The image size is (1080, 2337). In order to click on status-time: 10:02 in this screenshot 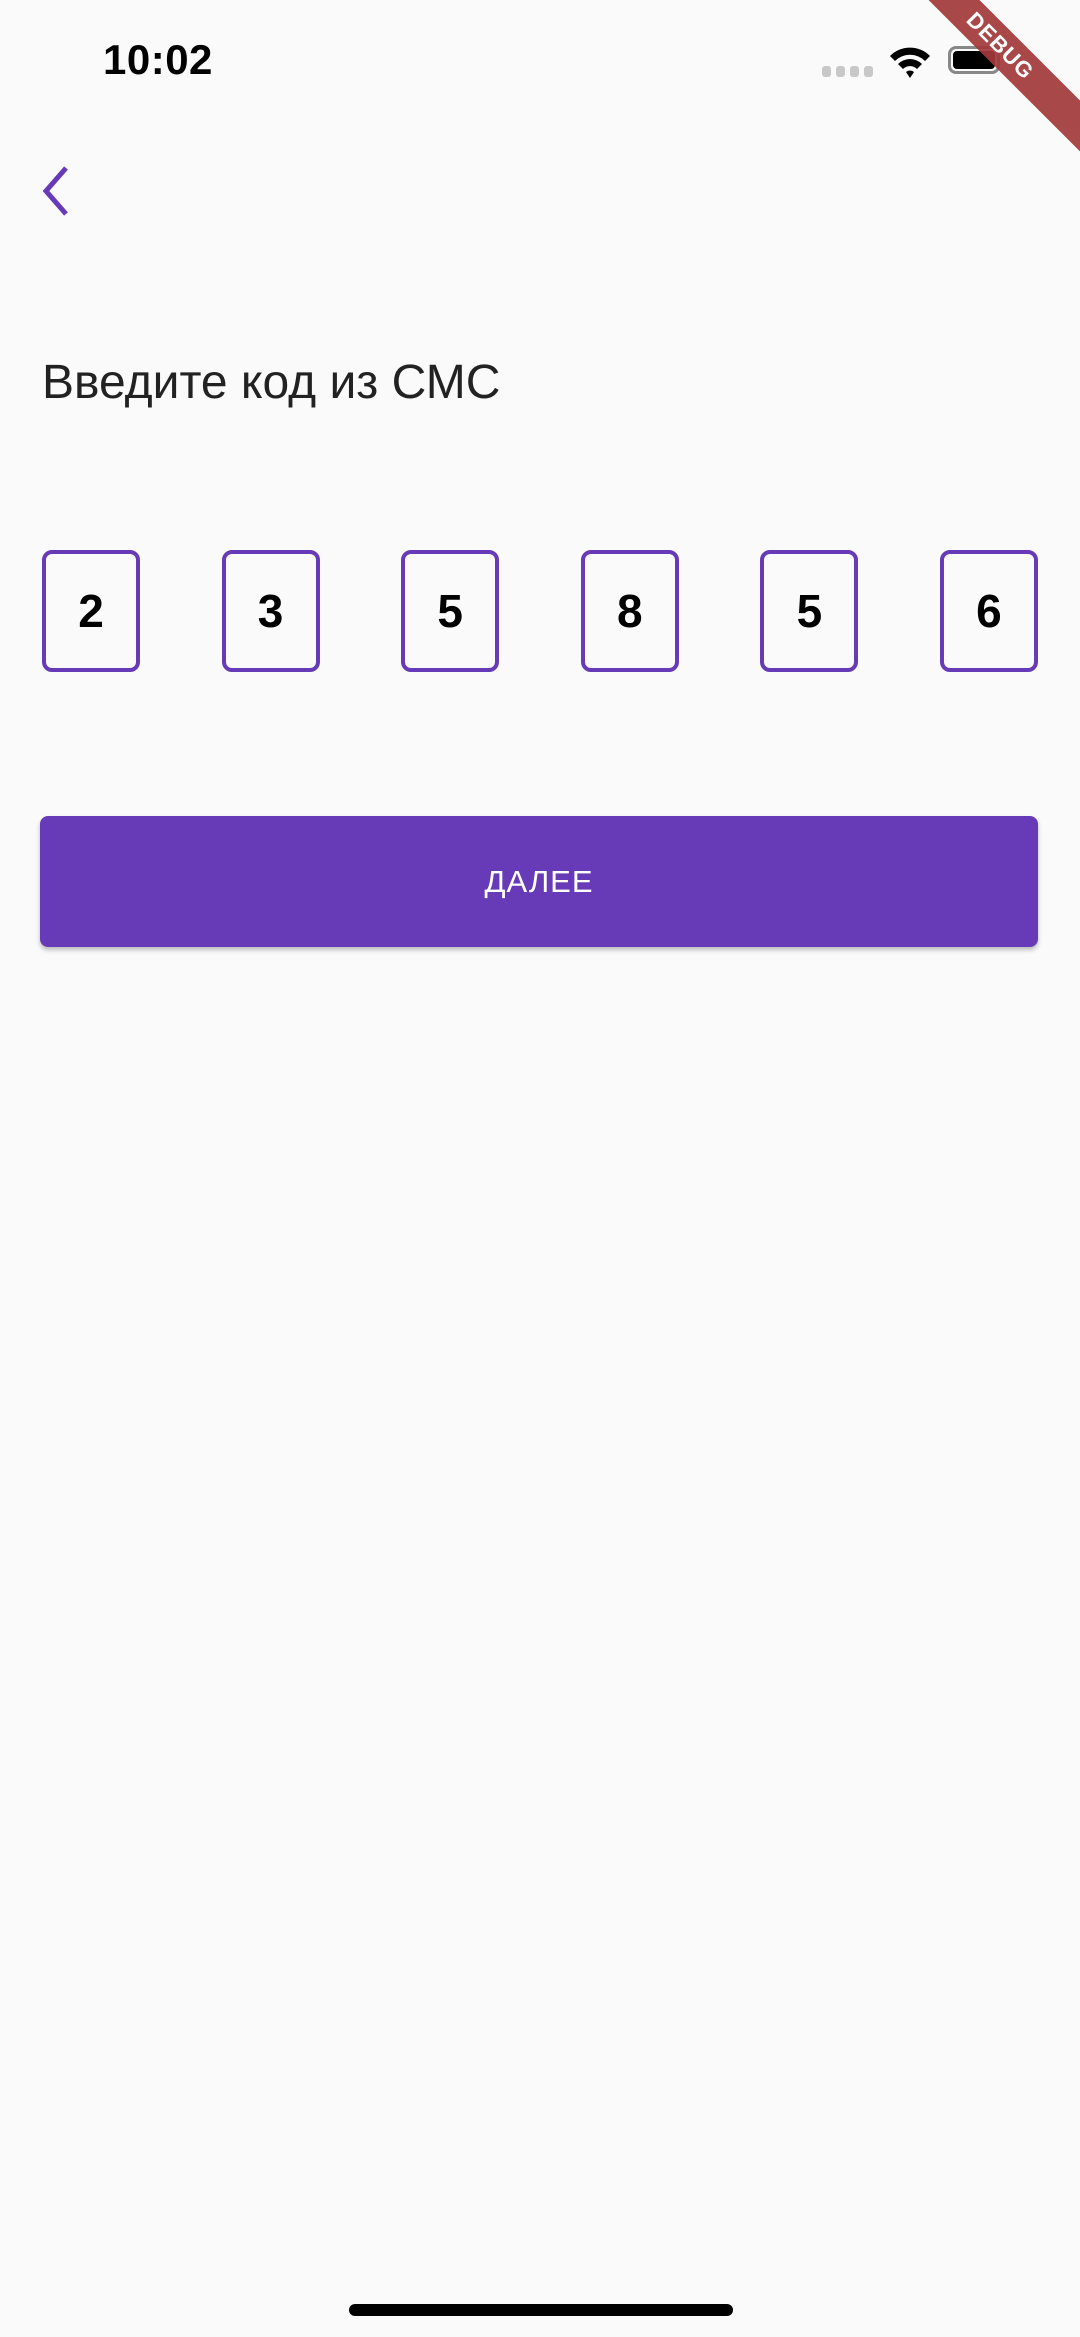, I will do `click(158, 59)`.